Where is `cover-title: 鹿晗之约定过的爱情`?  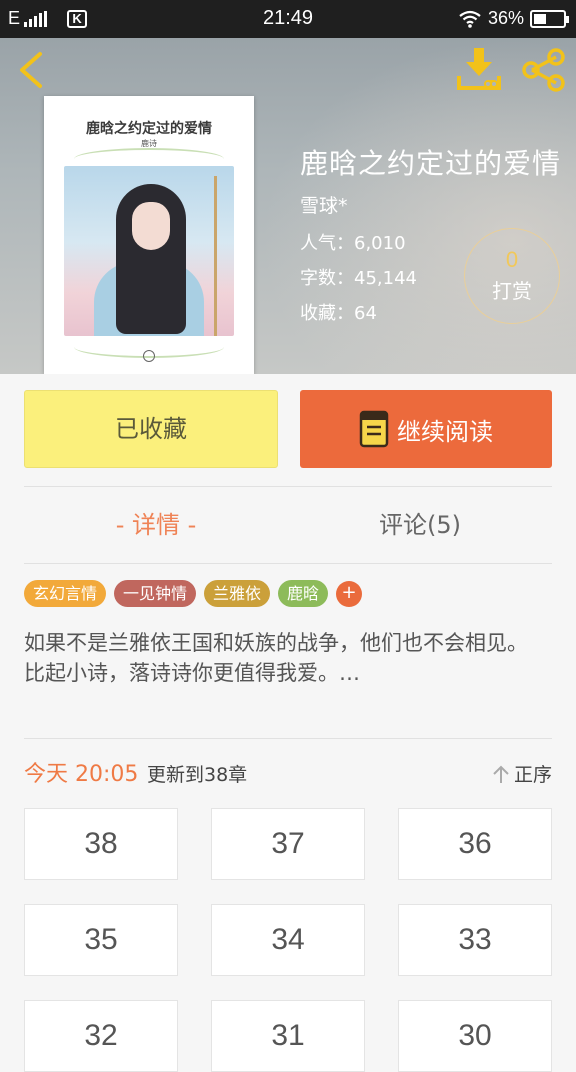
cover-title: 鹿晗之约定过的爱情 is located at coordinates (149, 129).